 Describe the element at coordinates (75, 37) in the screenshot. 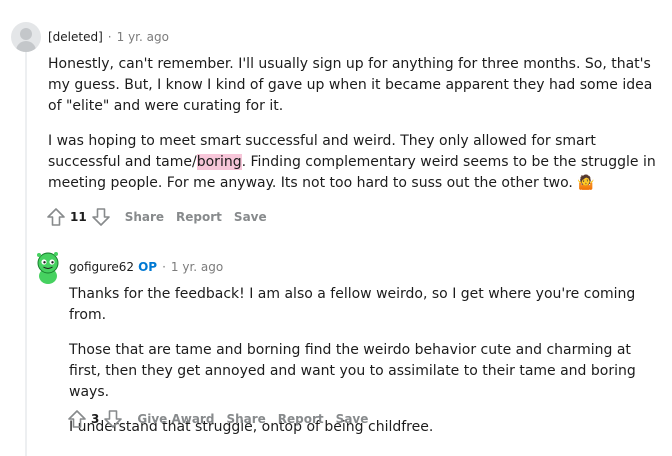

I see `author-name: [deleted]` at that location.